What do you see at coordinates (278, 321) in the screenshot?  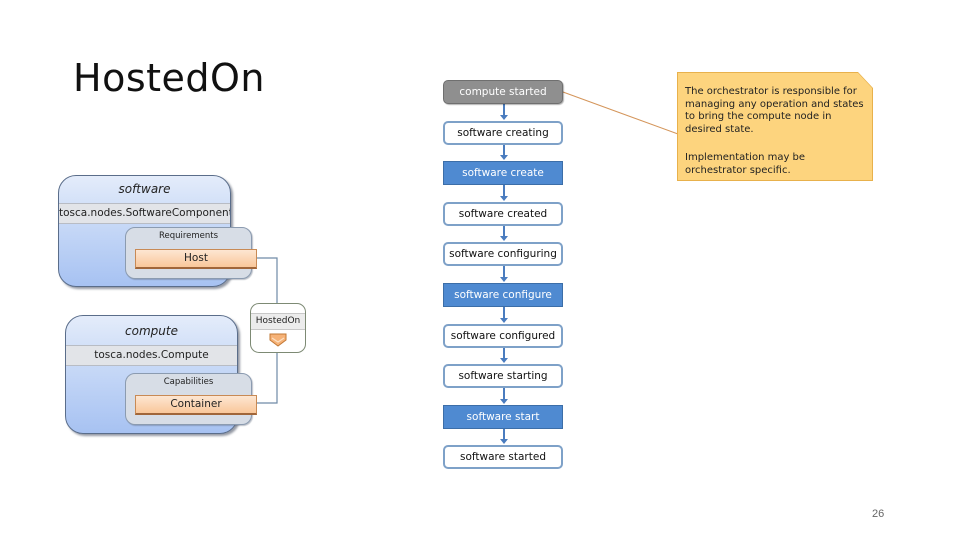 I see `relationship-label: HostedOn` at bounding box center [278, 321].